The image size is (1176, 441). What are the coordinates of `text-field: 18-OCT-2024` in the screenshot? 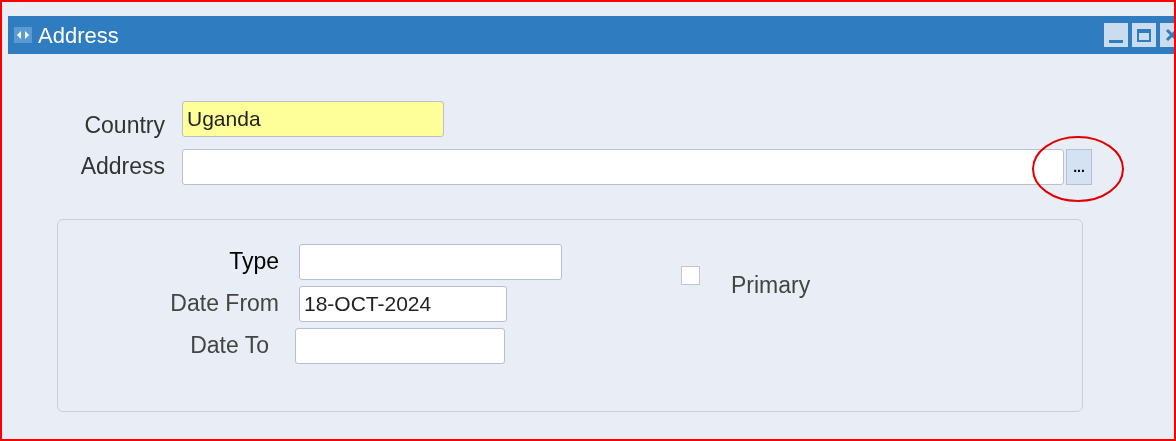 It's located at (403, 303).